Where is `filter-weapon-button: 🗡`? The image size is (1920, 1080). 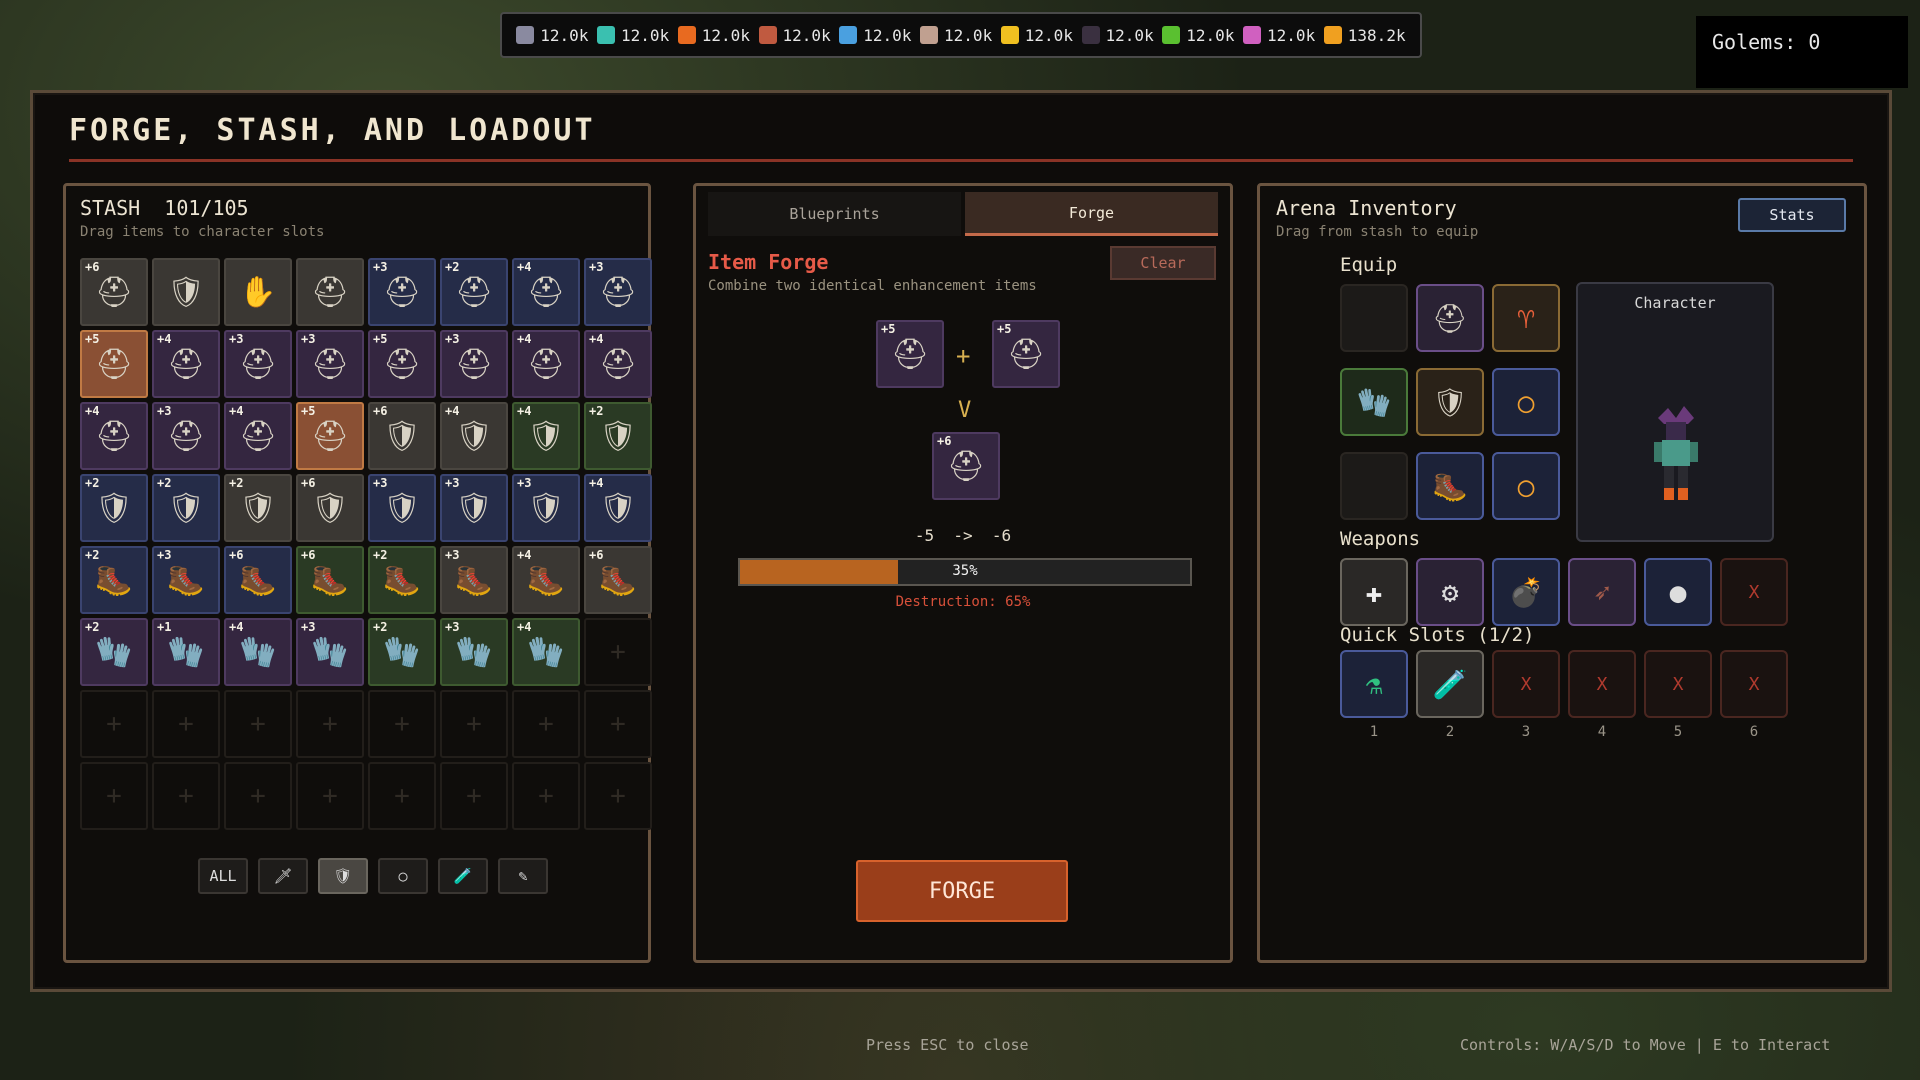 filter-weapon-button: 🗡 is located at coordinates (283, 876).